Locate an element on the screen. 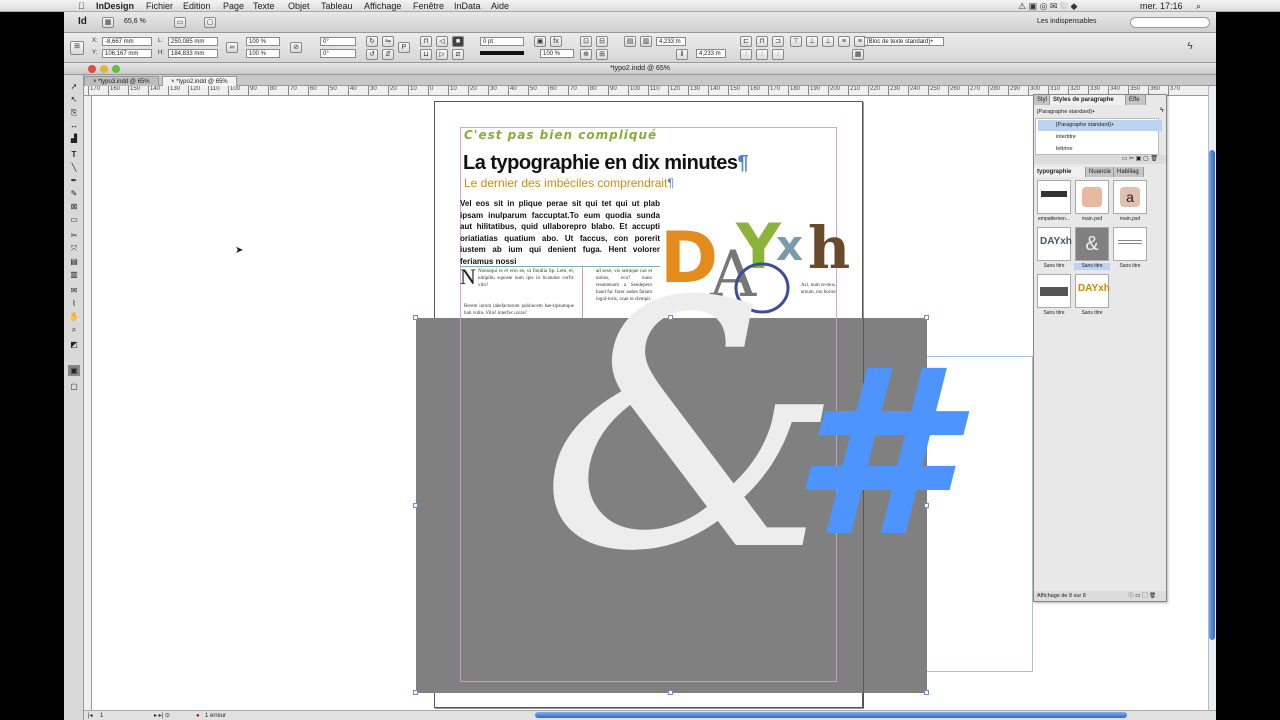 This screenshot has width=1280, height=720. hand-tool-icon: ✋ is located at coordinates (74, 316).